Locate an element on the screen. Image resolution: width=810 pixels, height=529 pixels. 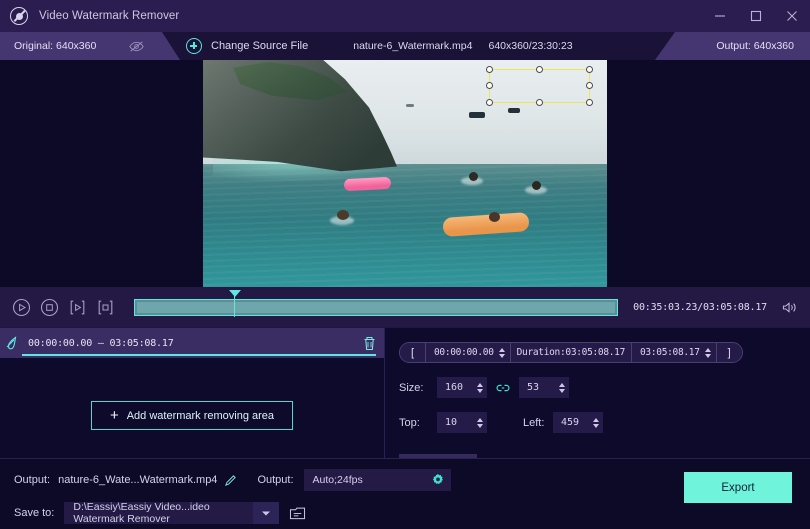
save-to-label: Save to: is located at coordinates (34, 513).